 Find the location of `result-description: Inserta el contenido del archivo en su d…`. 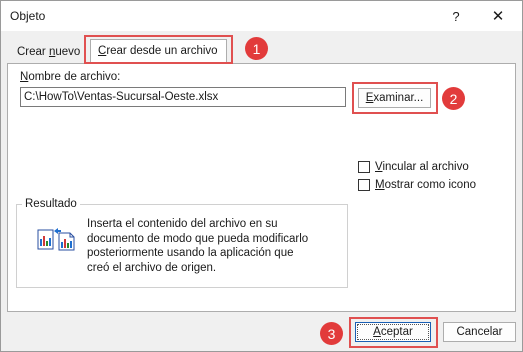

result-description: Inserta el contenido del archivo en su d… is located at coordinates (213, 246).